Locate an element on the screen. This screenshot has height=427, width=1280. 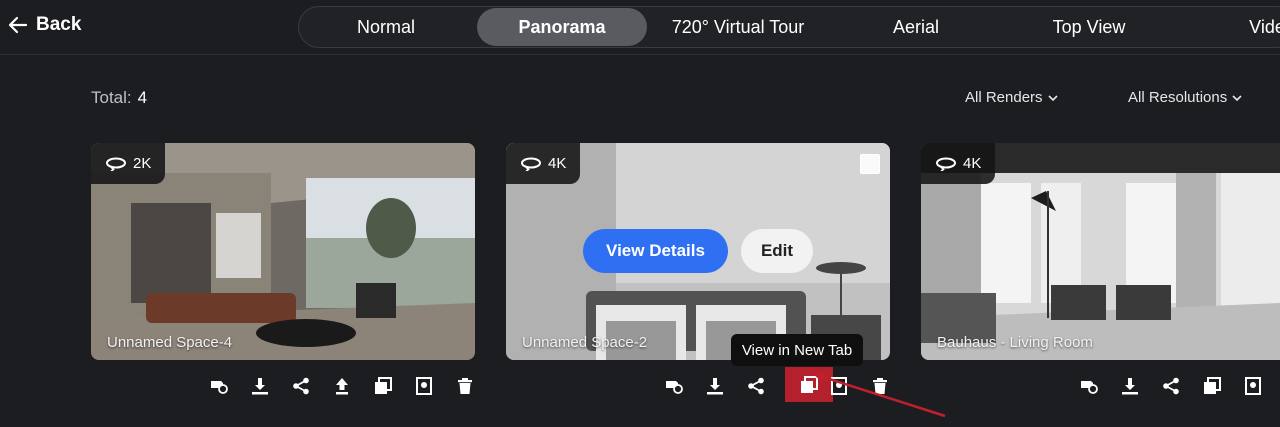
total-value: 4 is located at coordinates (142, 97).